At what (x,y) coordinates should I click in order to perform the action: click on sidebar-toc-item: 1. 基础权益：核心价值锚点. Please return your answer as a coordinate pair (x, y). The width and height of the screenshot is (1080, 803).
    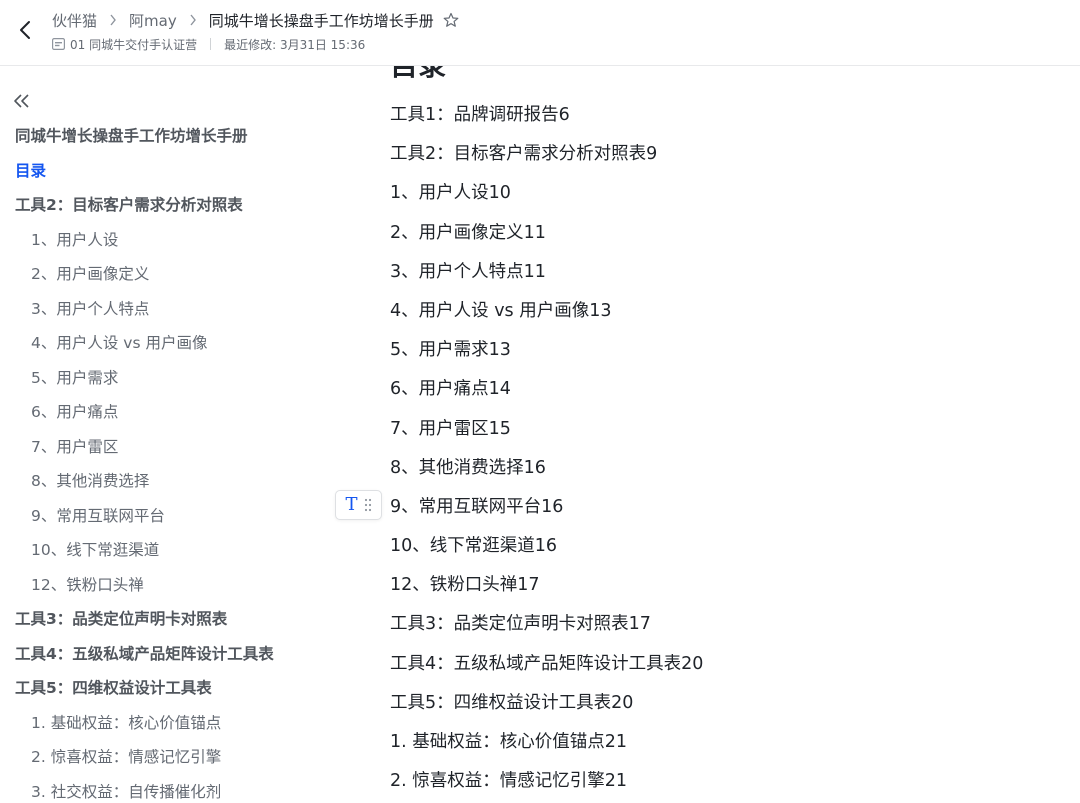
    Looking at the image, I should click on (170, 723).